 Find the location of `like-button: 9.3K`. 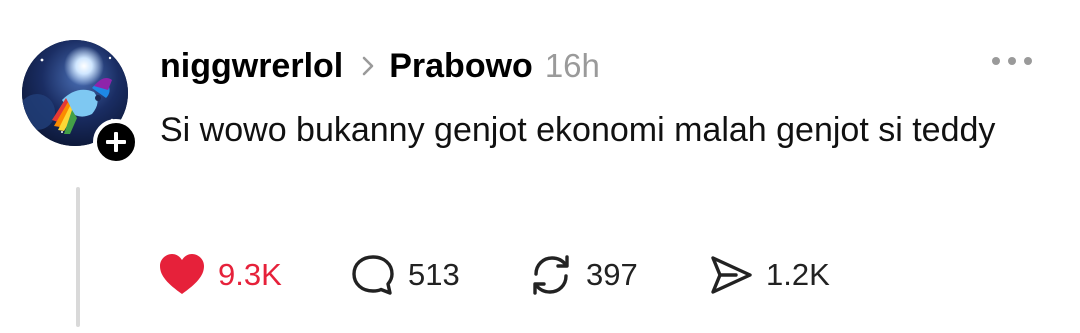

like-button: 9.3K is located at coordinates (254, 275).